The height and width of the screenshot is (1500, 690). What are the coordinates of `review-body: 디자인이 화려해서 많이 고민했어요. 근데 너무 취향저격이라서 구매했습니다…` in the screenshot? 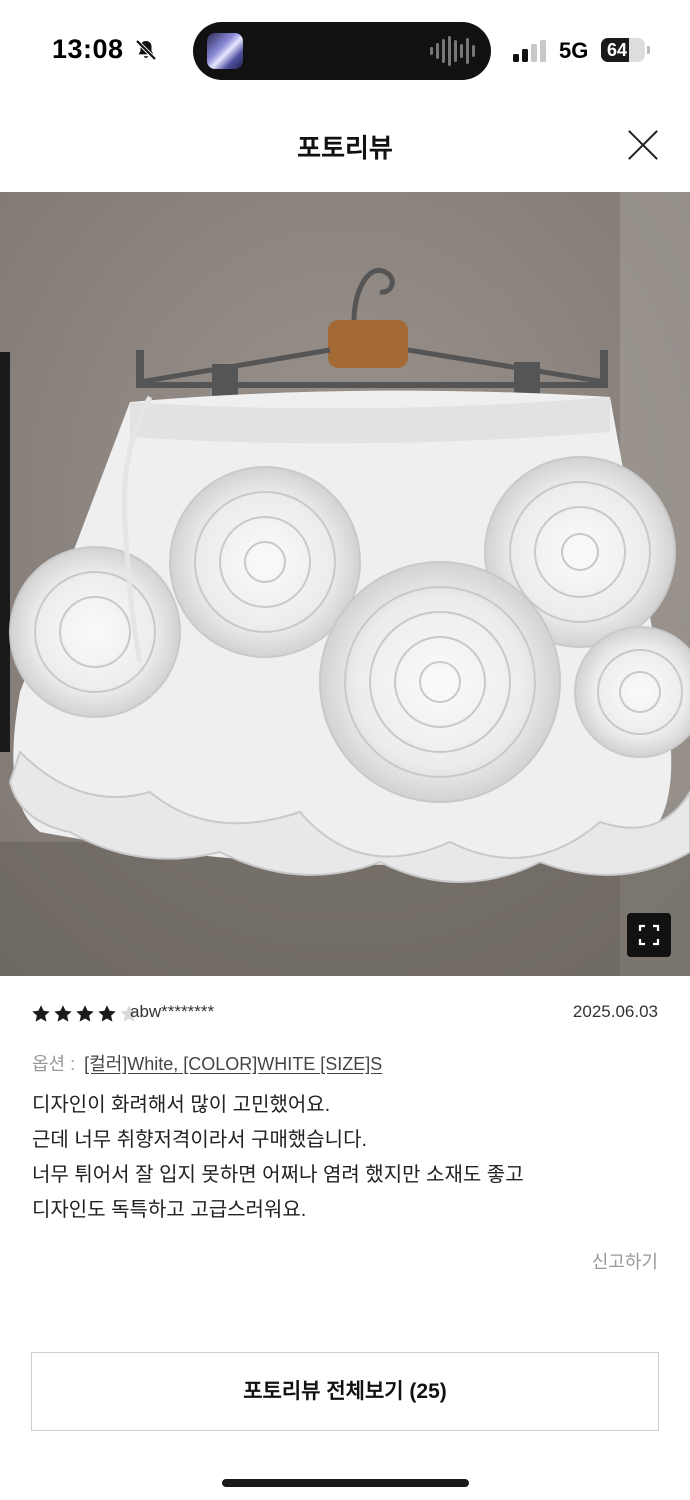 It's located at (347, 1158).